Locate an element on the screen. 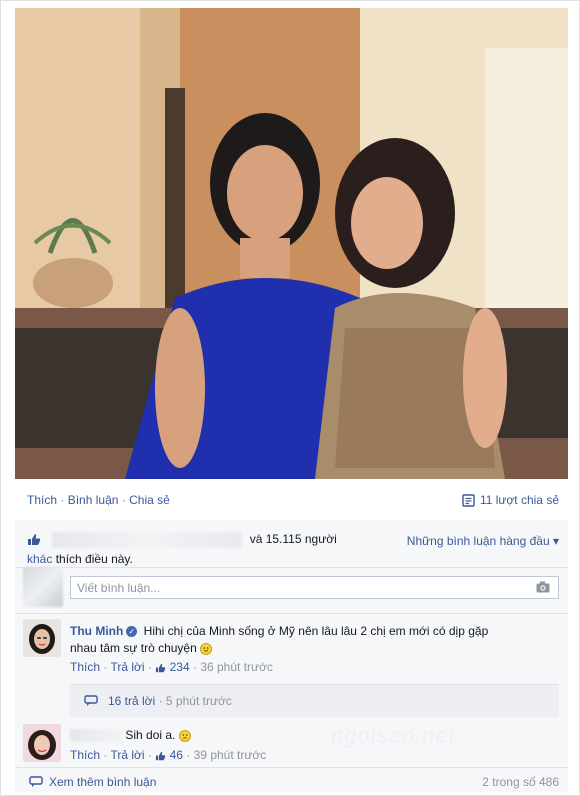 Image resolution: width=580 pixels, height=796 pixels. caret-down-icon: ▾ is located at coordinates (555, 541).